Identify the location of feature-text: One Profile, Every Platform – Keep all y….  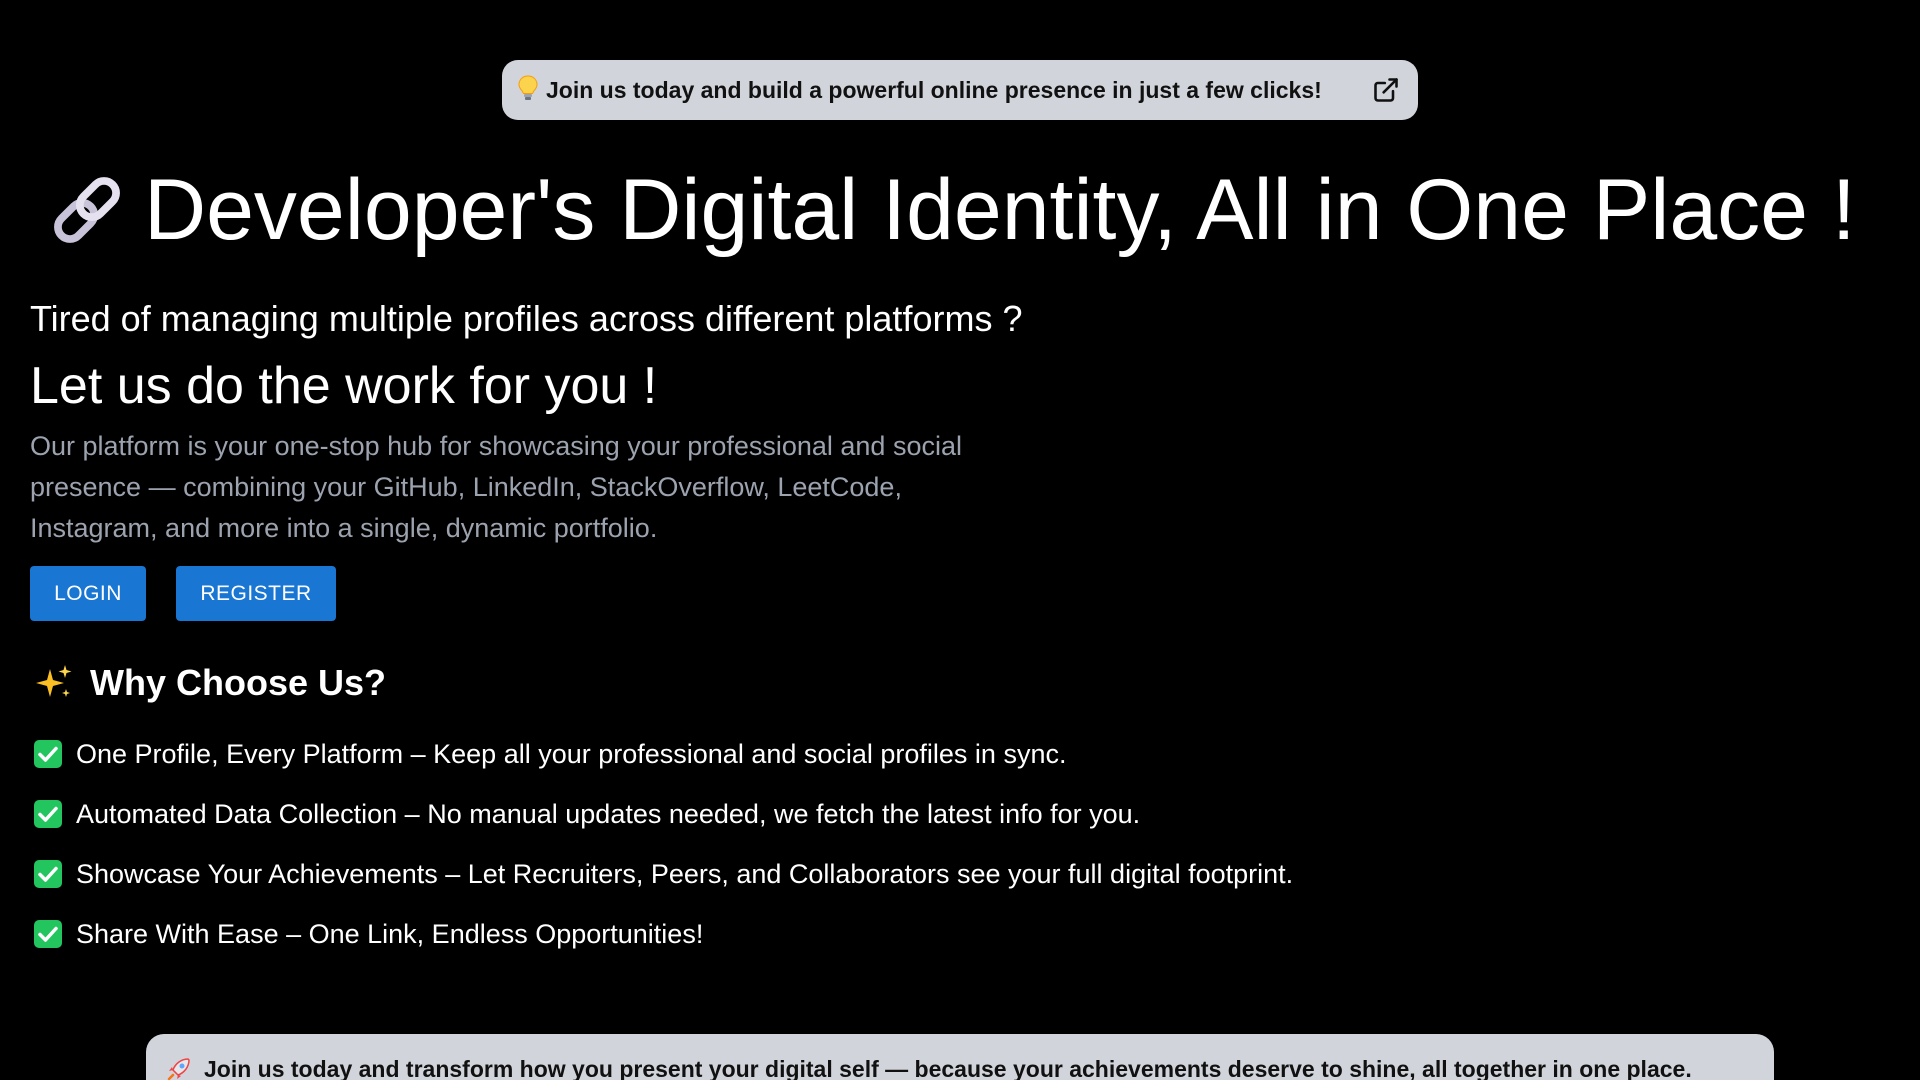
(571, 753).